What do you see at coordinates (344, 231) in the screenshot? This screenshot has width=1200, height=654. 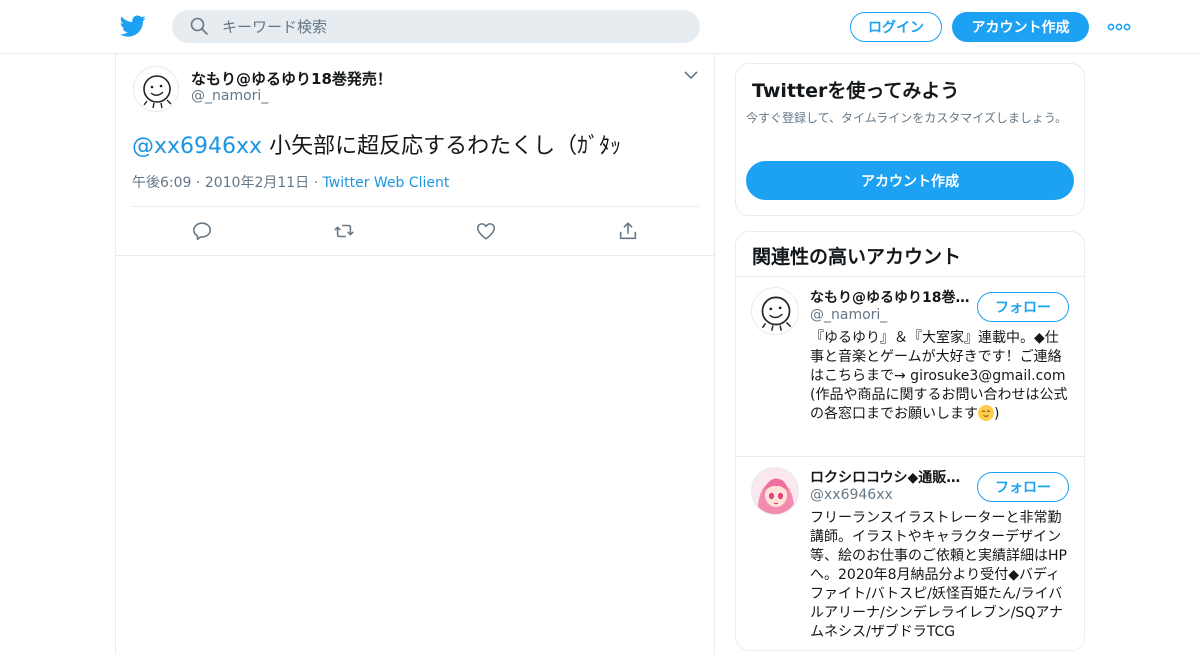 I see `retweet-icon` at bounding box center [344, 231].